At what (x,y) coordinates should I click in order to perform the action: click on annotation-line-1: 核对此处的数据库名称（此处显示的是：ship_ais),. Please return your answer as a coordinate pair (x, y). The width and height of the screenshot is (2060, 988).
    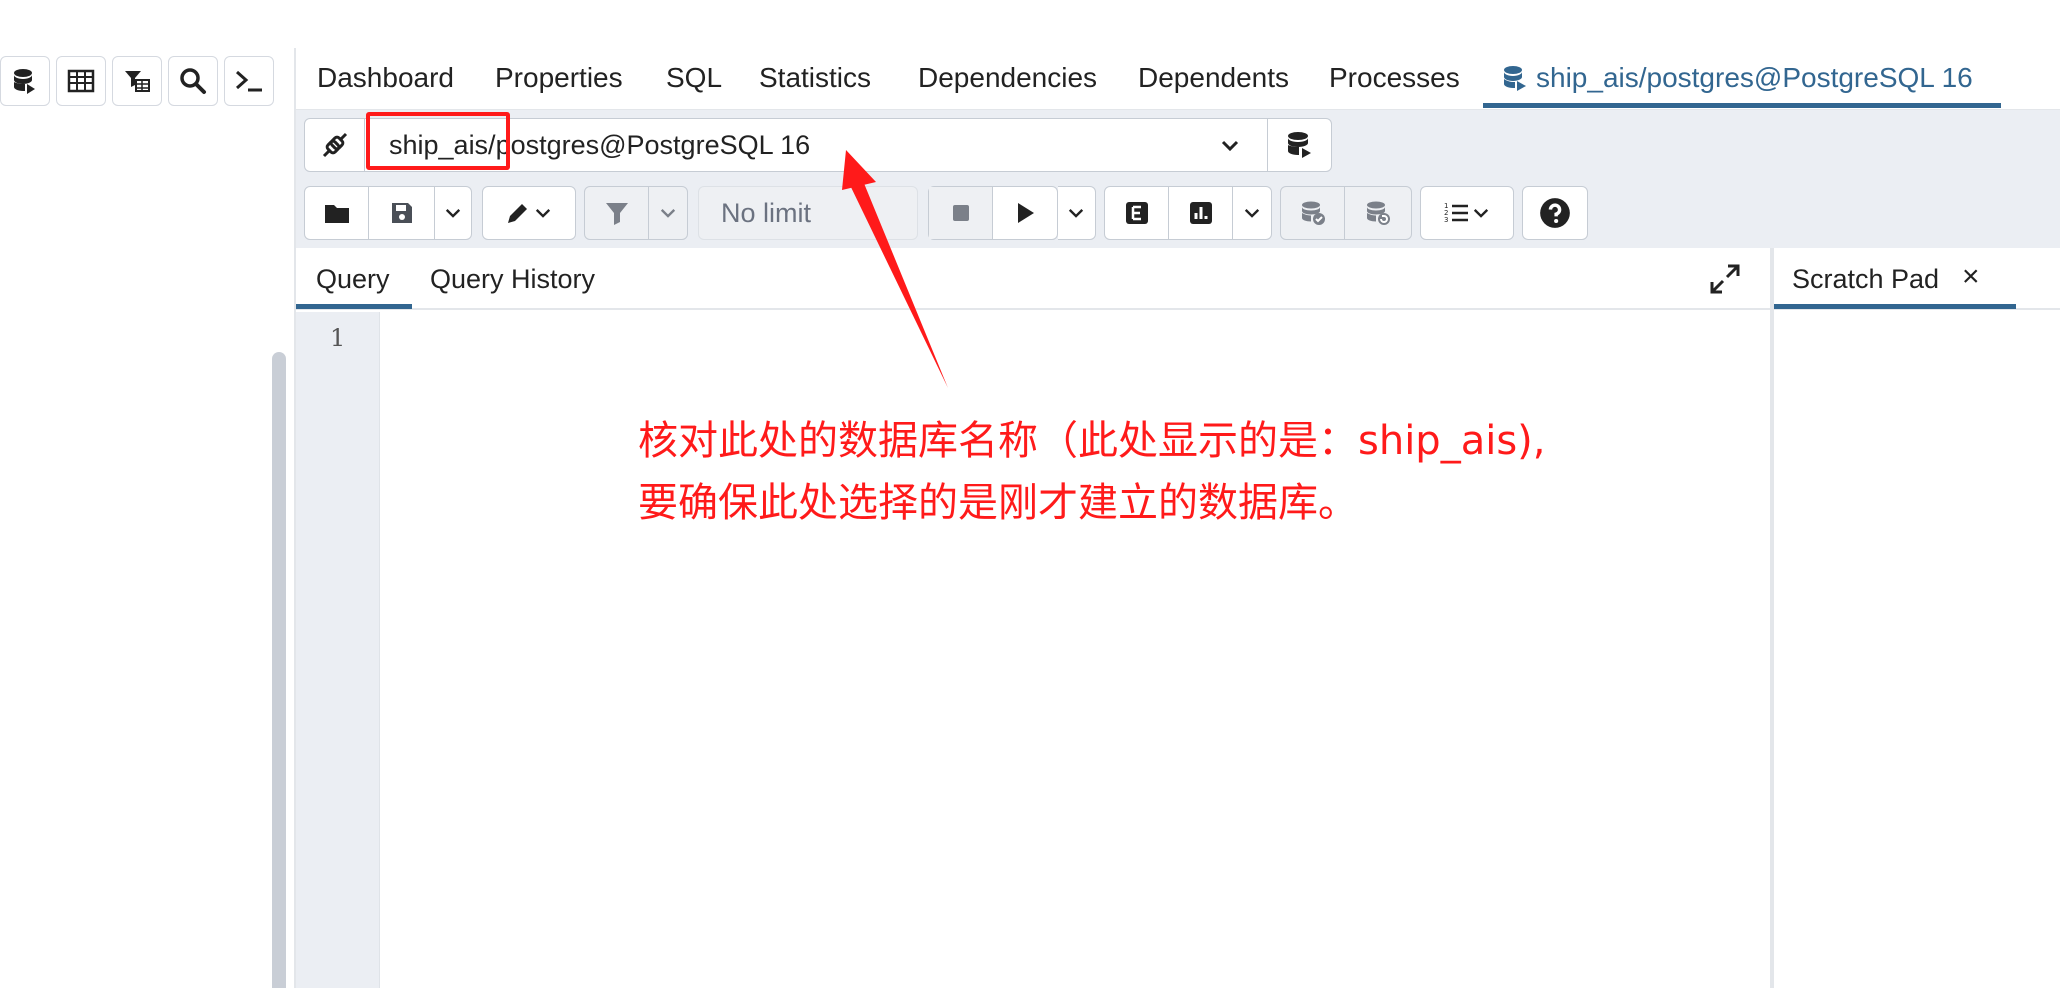
    Looking at the image, I should click on (1092, 441).